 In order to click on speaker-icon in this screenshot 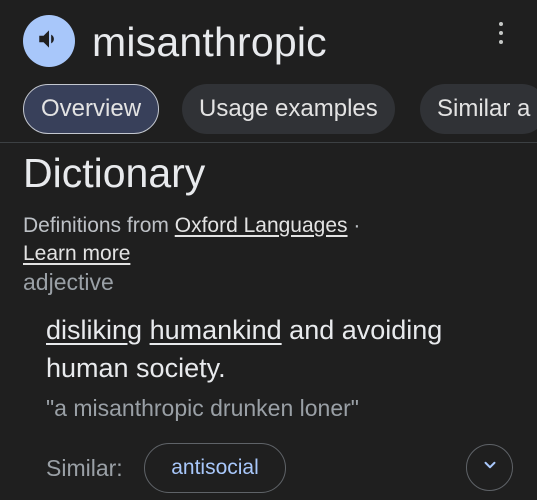, I will do `click(49, 41)`.